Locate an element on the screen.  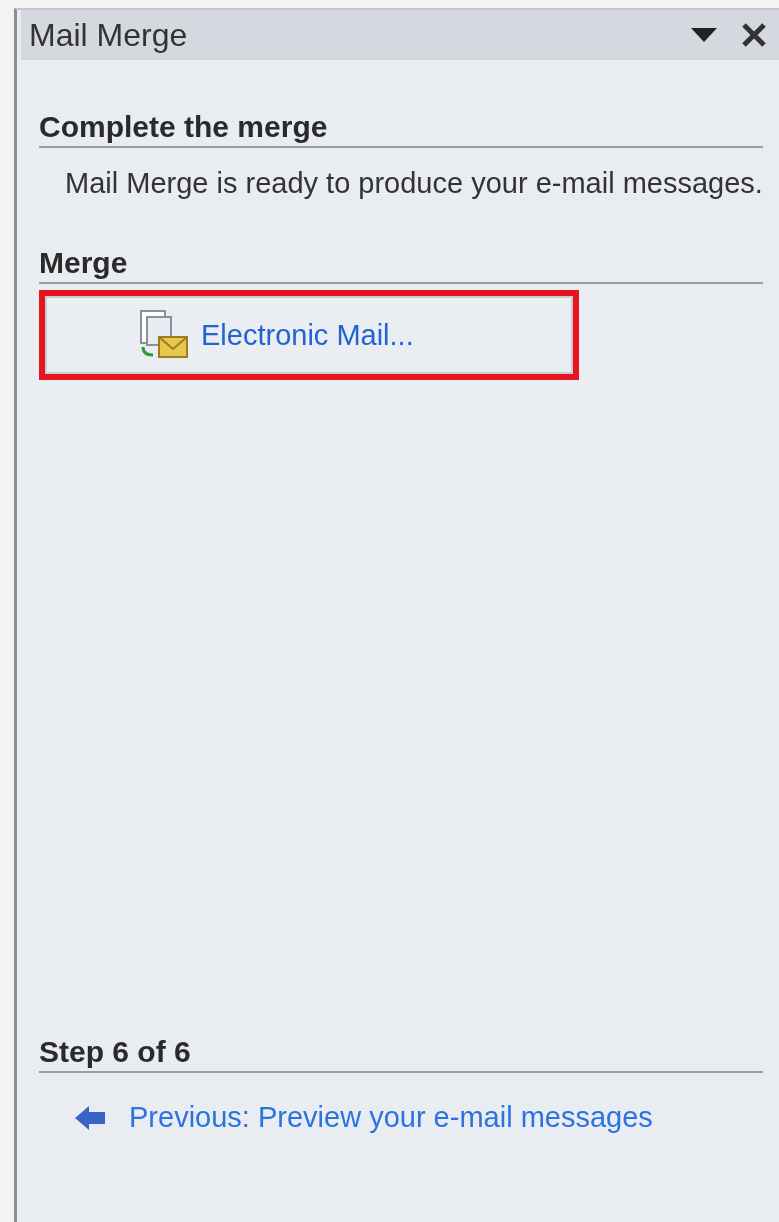
pane-title: Mail Merge is located at coordinates (109, 35).